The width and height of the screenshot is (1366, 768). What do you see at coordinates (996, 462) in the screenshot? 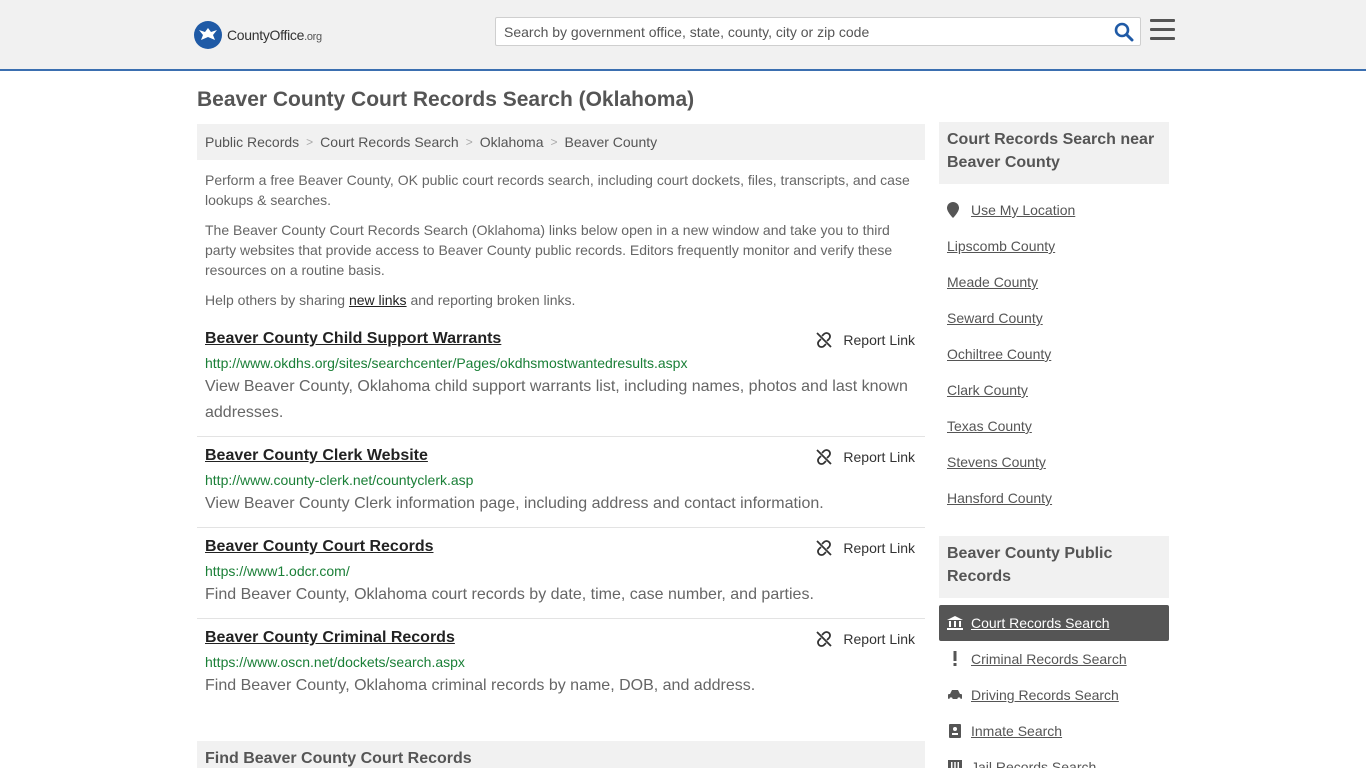
I see `nearby-county-link: Stevens County` at bounding box center [996, 462].